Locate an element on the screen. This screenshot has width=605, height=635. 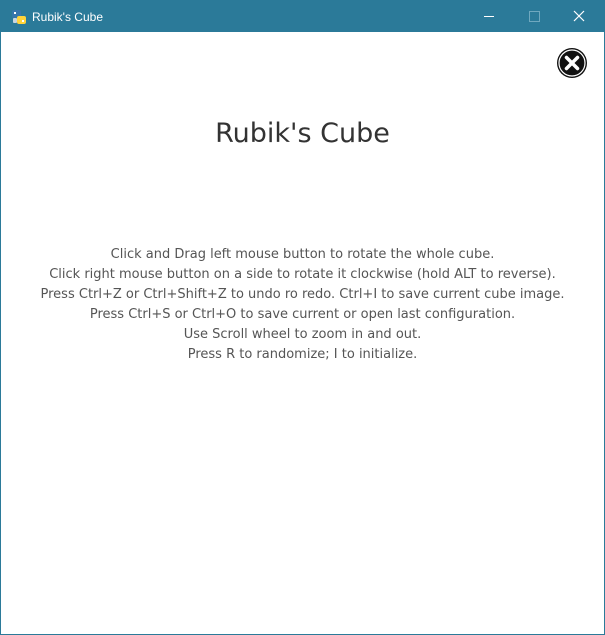
maximize-icon is located at coordinates (534, 16).